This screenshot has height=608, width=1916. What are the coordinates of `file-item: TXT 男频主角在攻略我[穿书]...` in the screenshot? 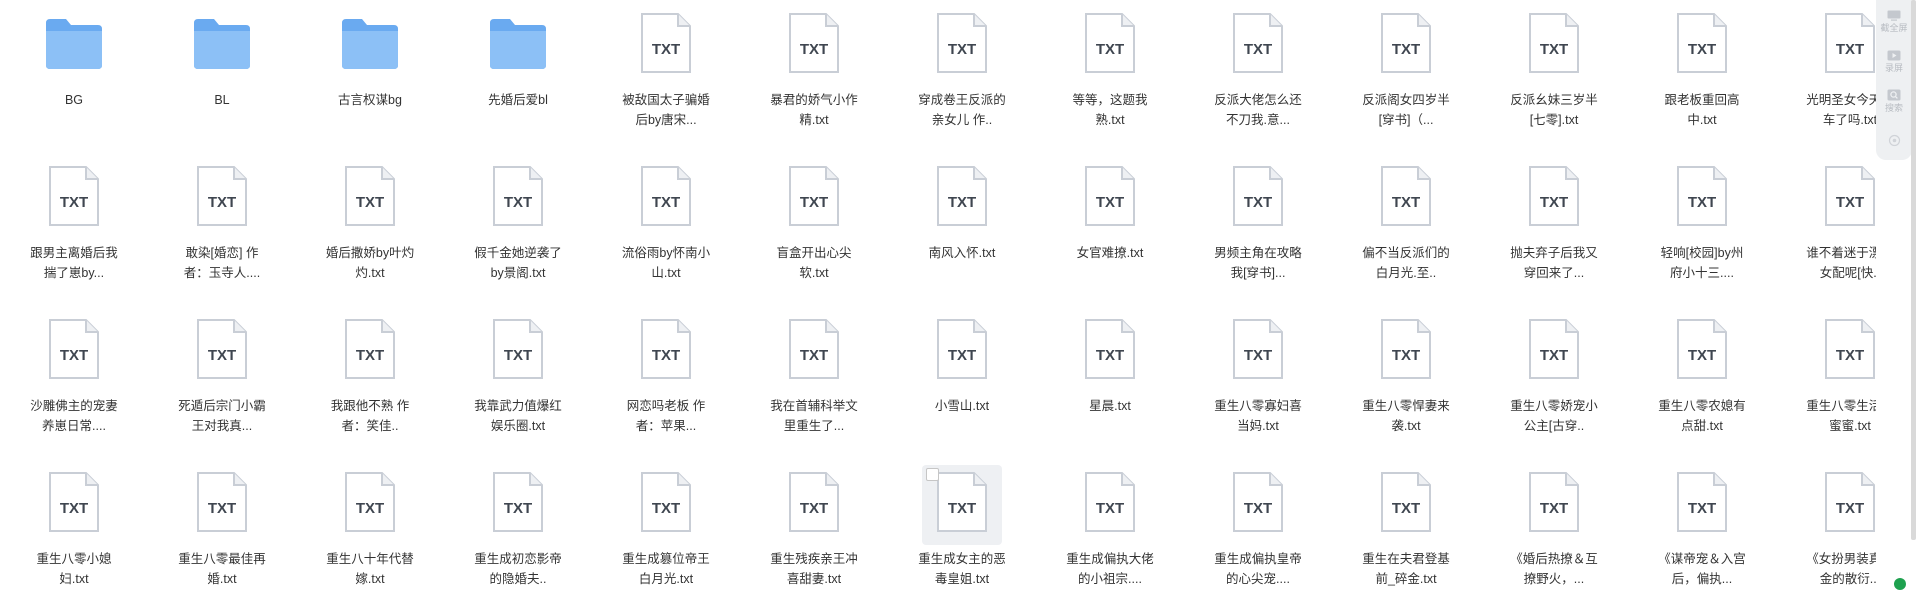 It's located at (1258, 229).